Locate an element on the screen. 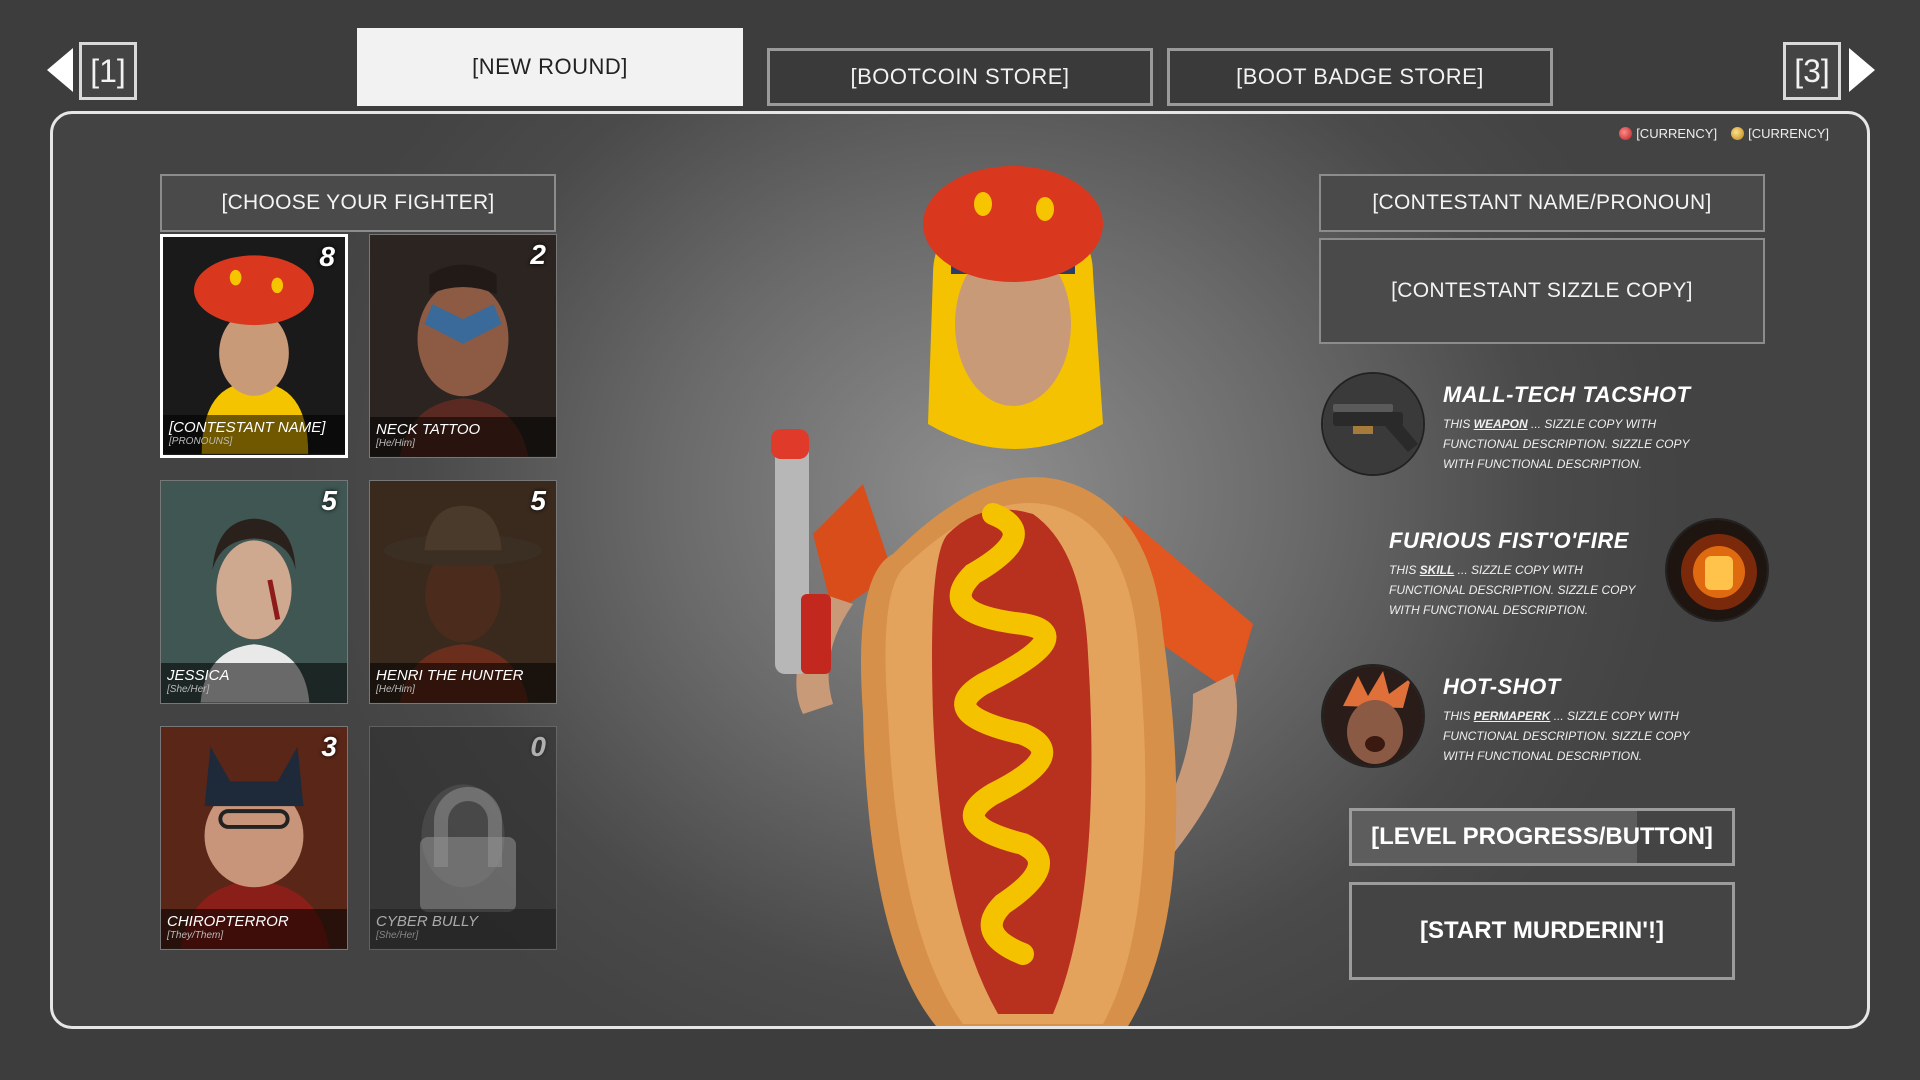 This screenshot has height=1080, width=1920. fighter-card-contestant: 8 [CONTESTANT NAME] [PRONOUNS] is located at coordinates (254, 346).